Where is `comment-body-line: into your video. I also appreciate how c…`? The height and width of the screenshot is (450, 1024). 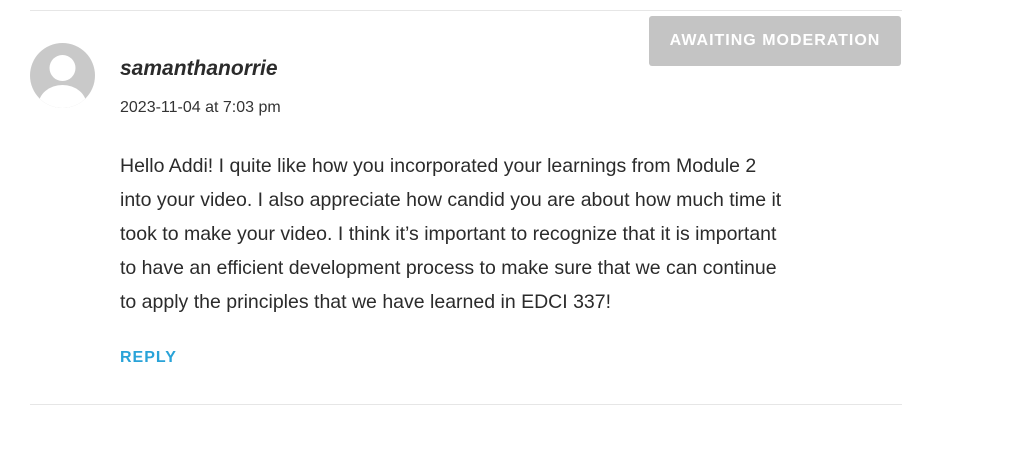 comment-body-line: into your video. I also appreciate how c… is located at coordinates (451, 200).